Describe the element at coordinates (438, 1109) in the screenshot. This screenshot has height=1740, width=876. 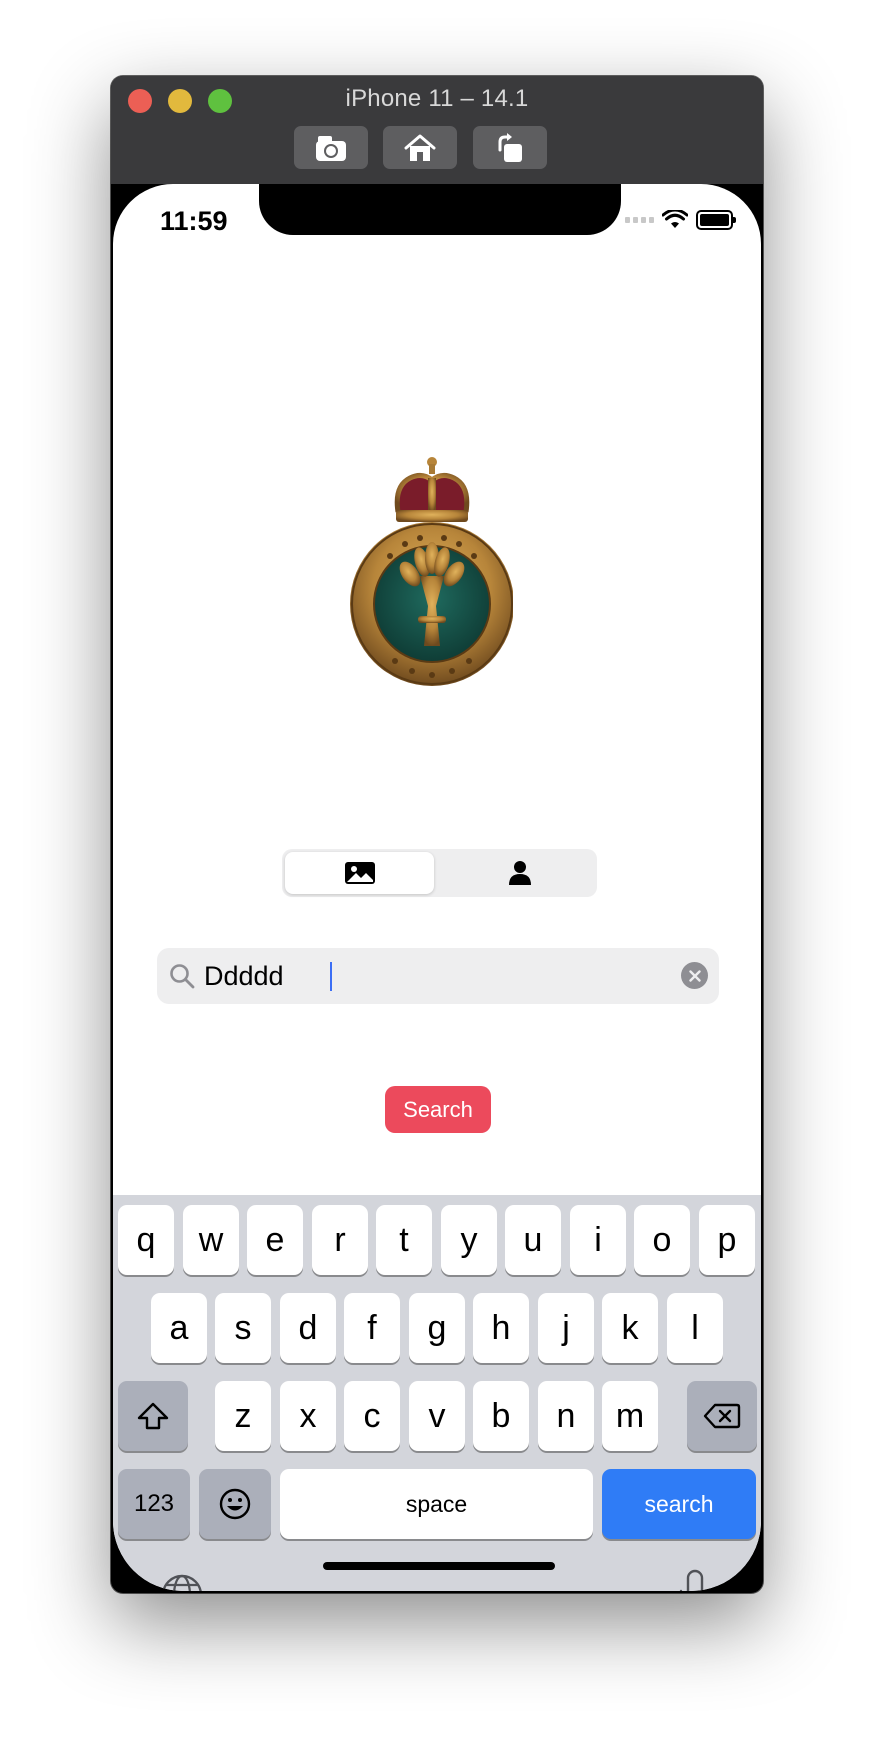
I see `search-button: Search` at that location.